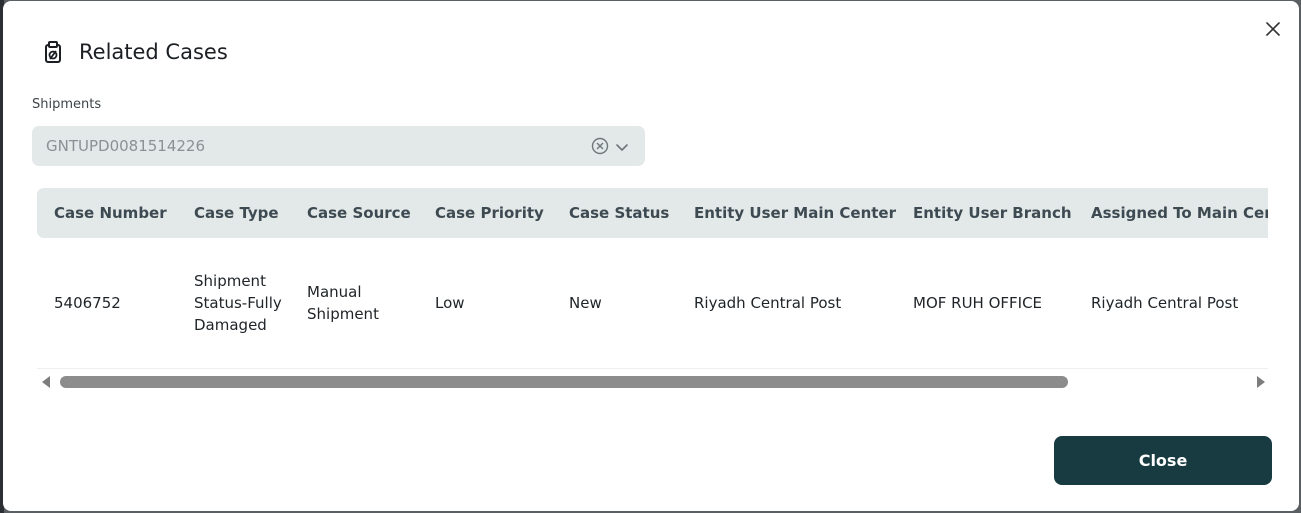  I want to click on scrollbar-thumb, so click(564, 382).